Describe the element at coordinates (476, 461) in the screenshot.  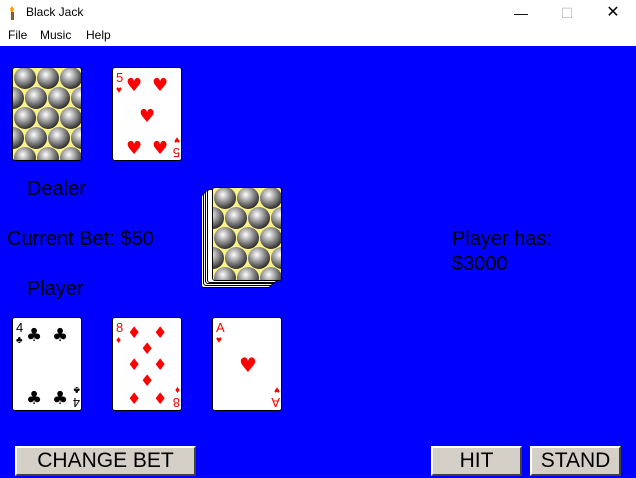
I see `hit-button: HIT` at that location.